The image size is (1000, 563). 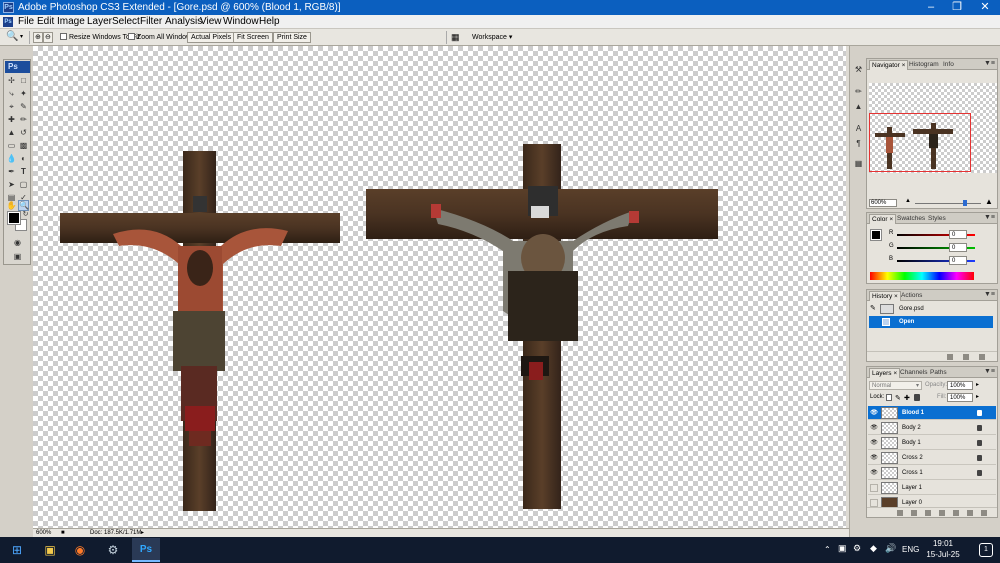 I want to click on pen-tool-icon: ✒, so click(x=11, y=171).